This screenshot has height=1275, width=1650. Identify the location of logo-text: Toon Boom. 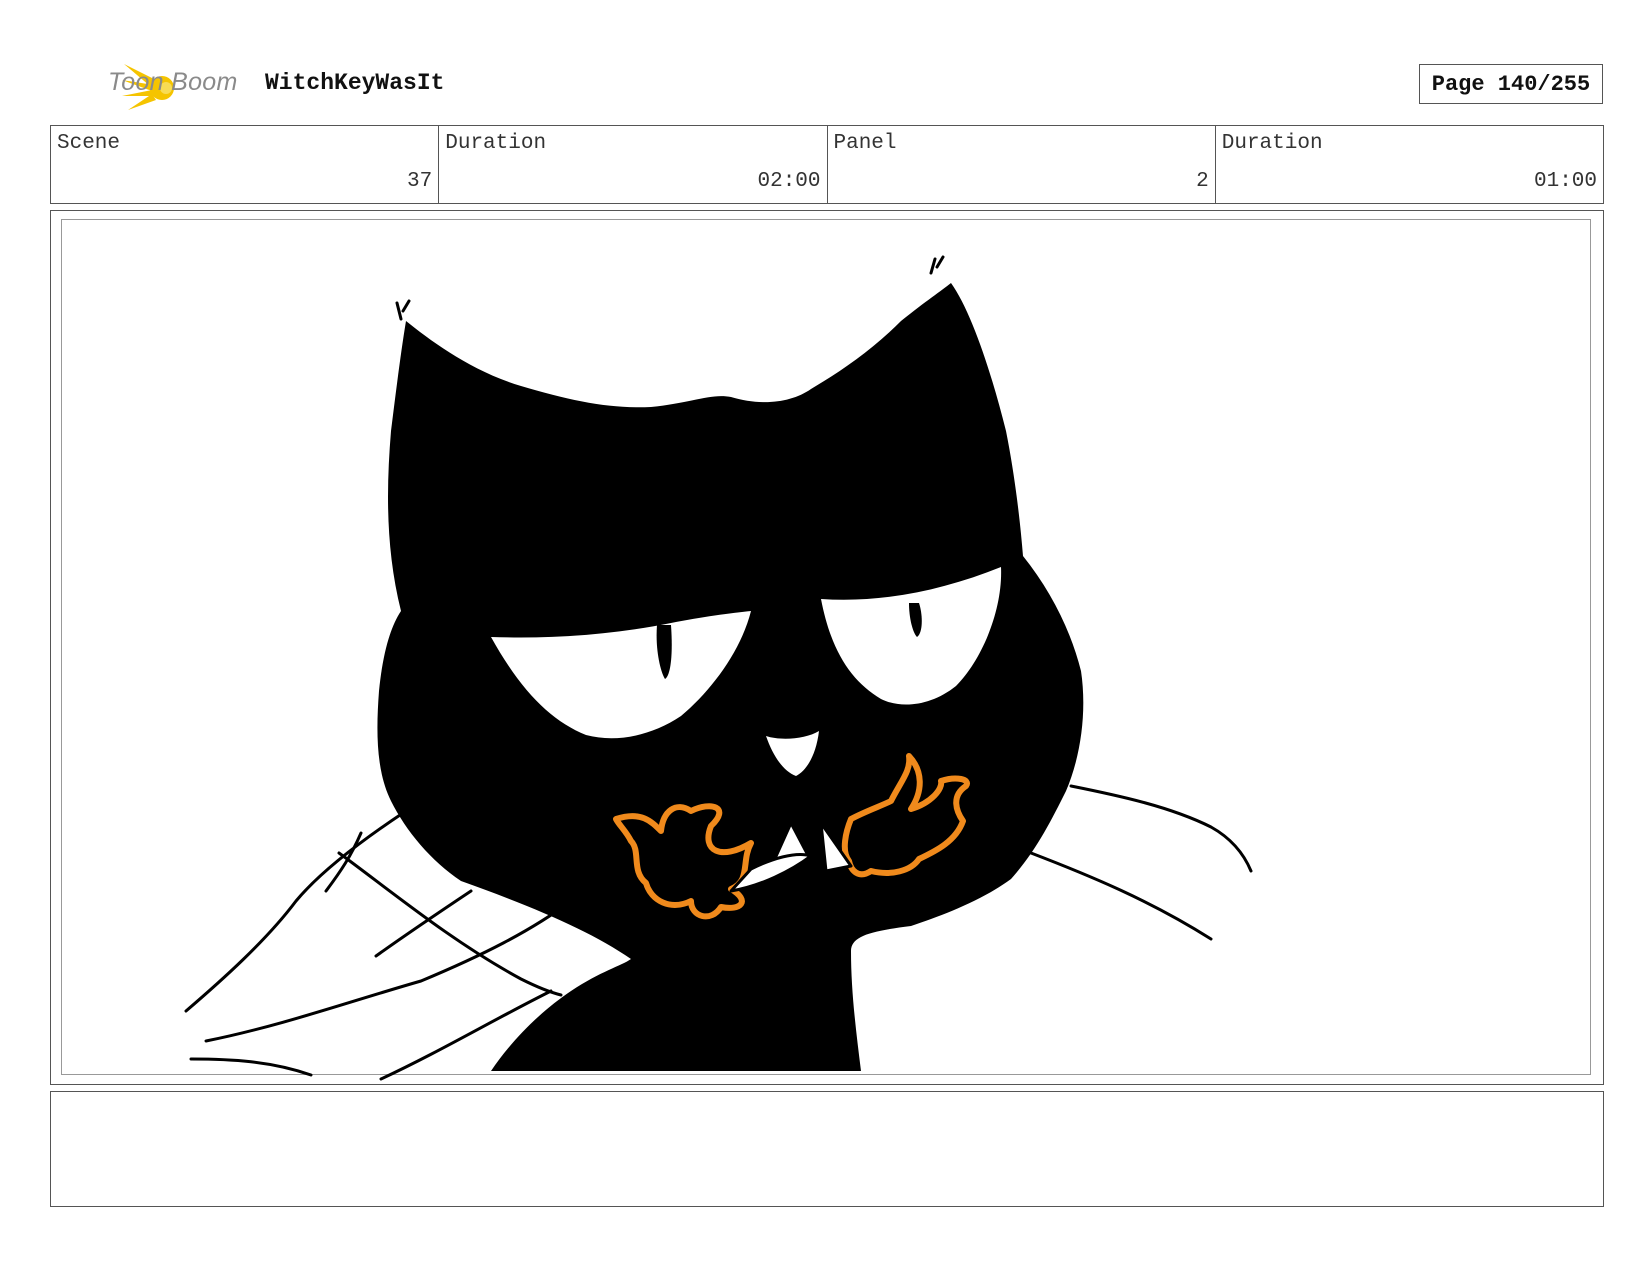
(173, 82).